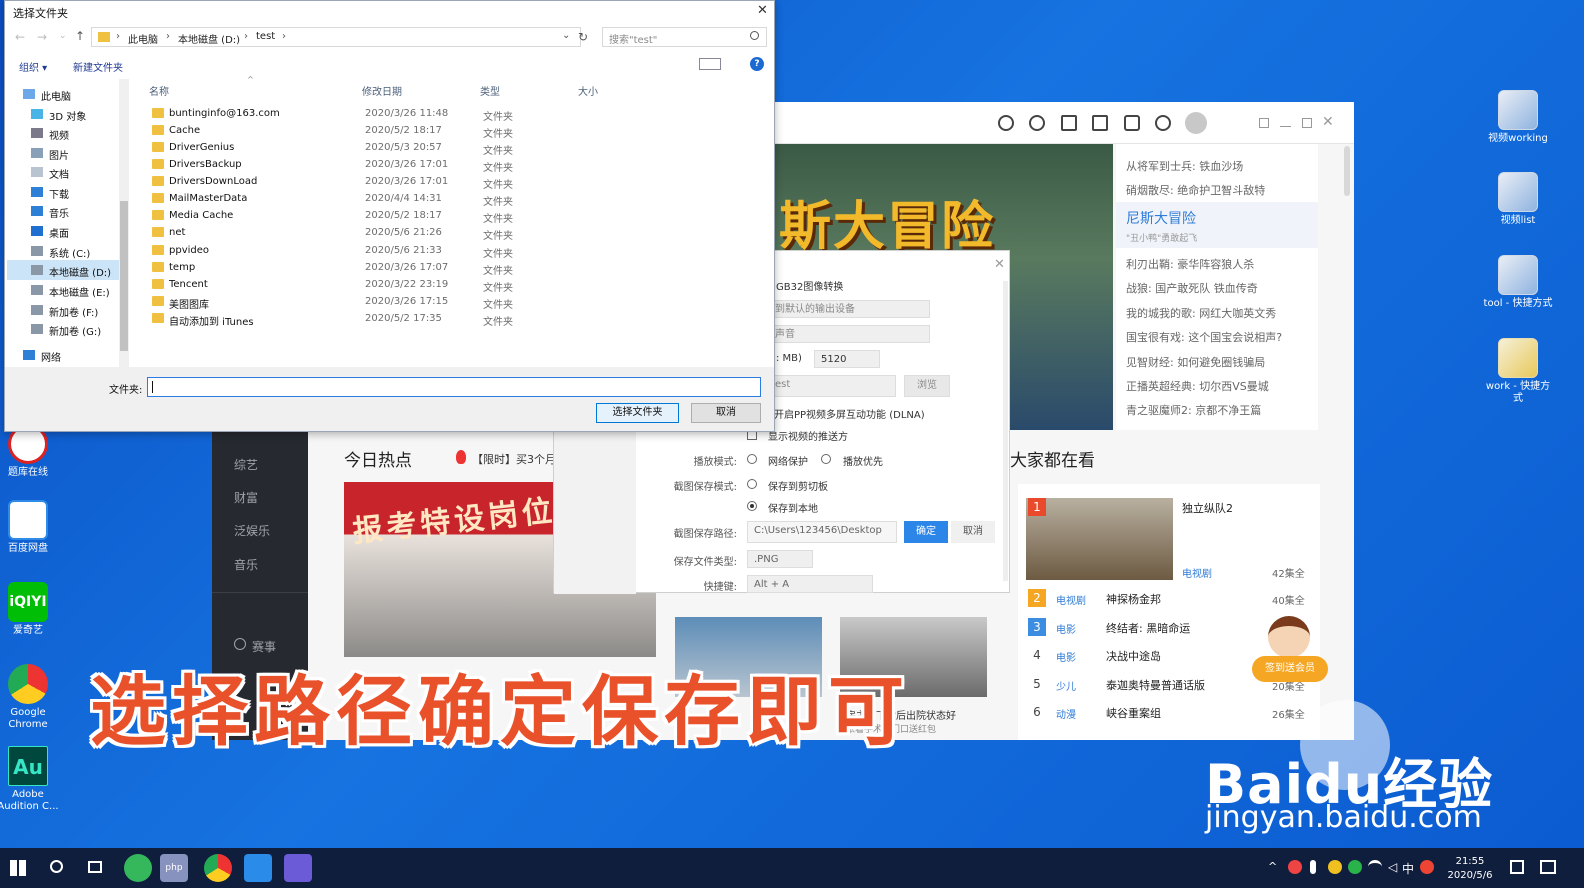 This screenshot has height=888, width=1584. Describe the element at coordinates (1132, 123) in the screenshot. I see `message-icon` at that location.